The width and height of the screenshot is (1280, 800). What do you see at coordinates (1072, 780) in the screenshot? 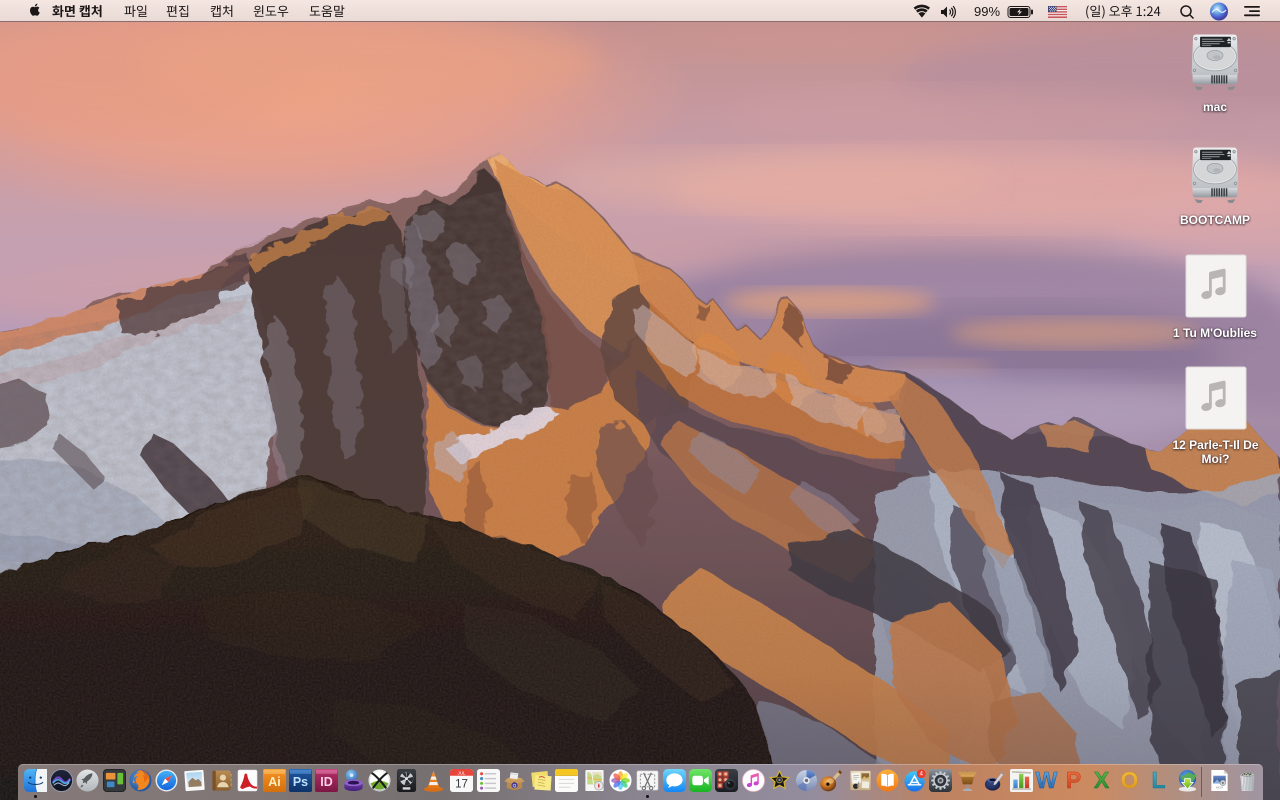
I see `svg-text: P` at bounding box center [1072, 780].